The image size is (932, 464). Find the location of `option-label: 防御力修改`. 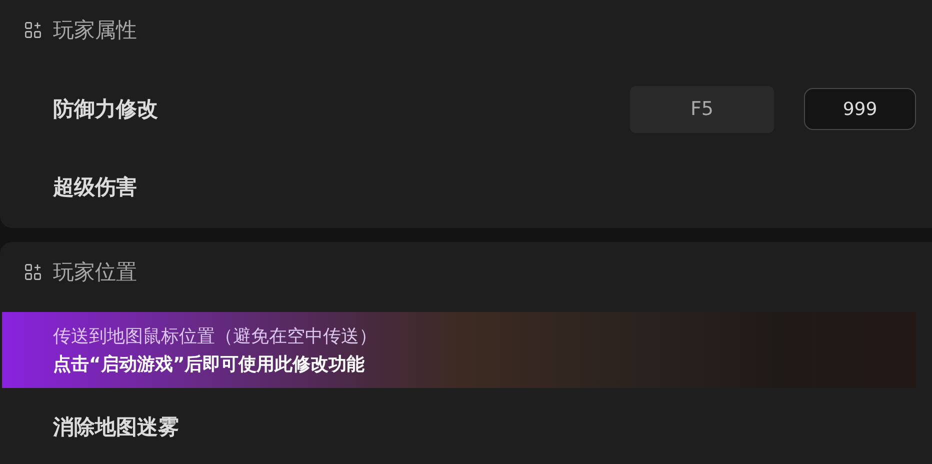

option-label: 防御力修改 is located at coordinates (106, 109).